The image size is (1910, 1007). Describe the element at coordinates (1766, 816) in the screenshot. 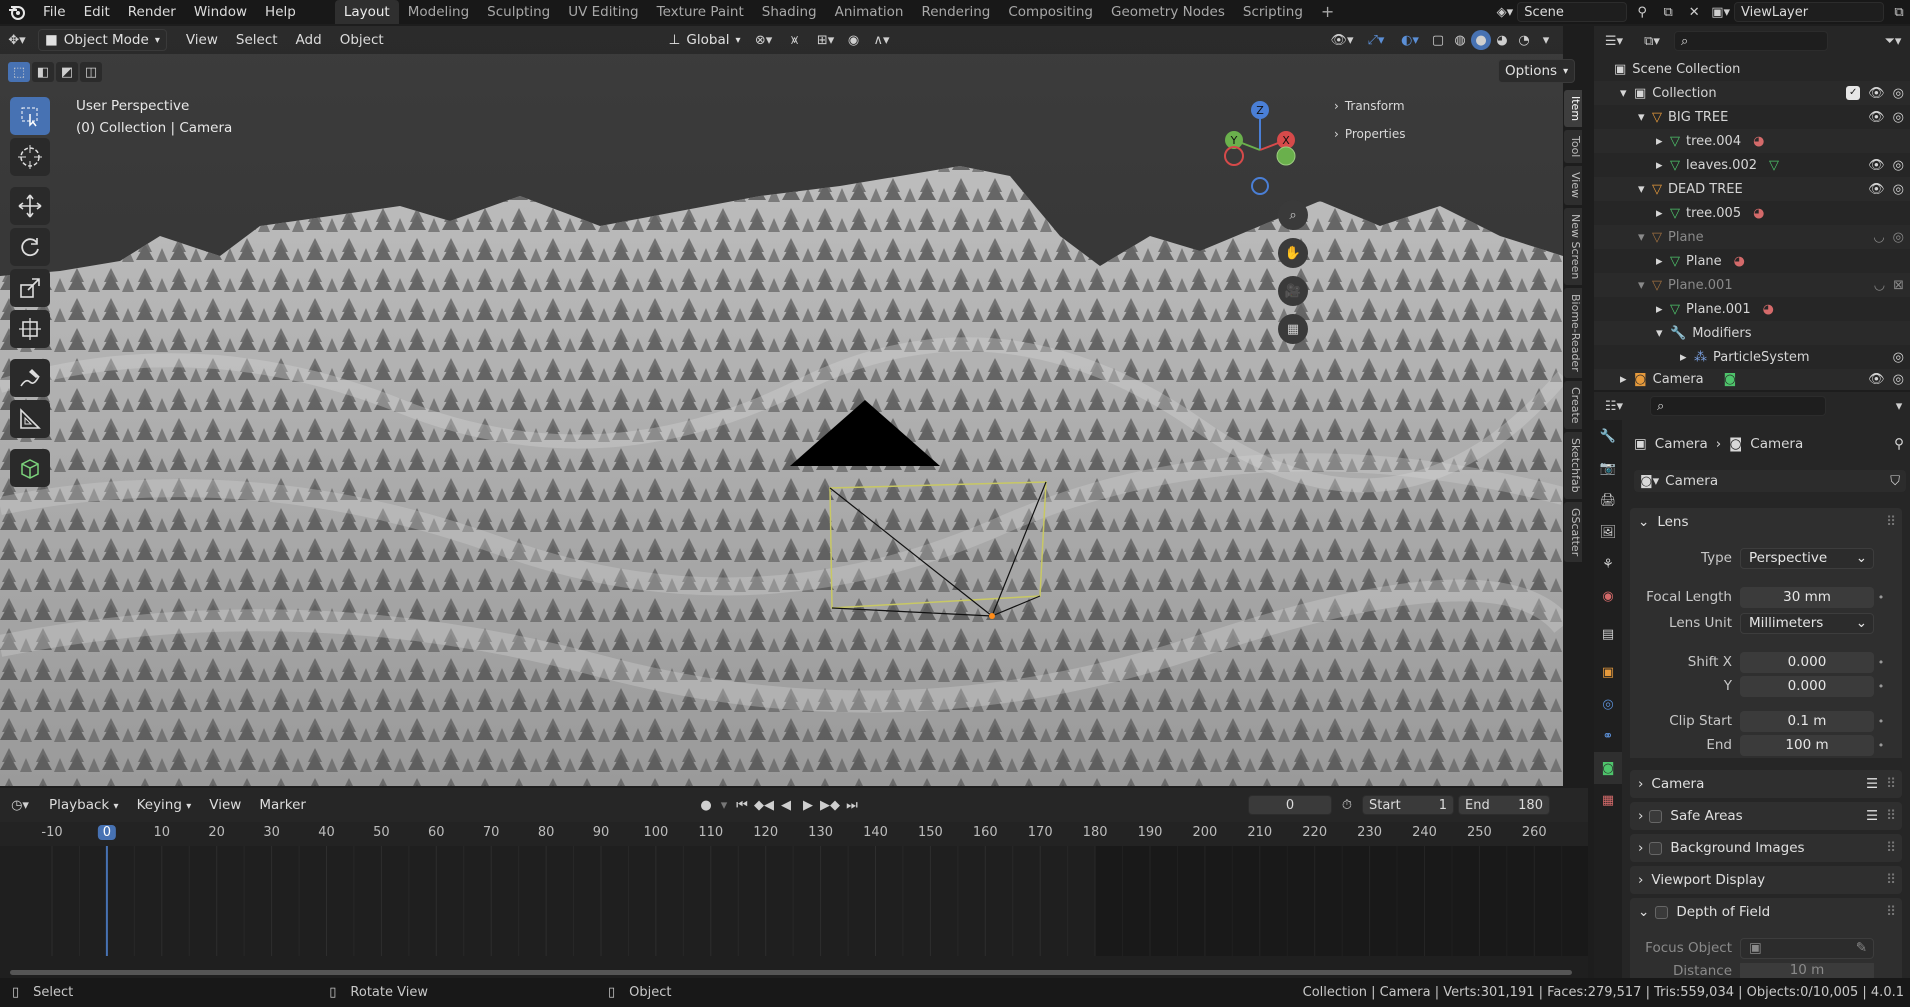

I see `safe-areas-panel-header: › Safe Areas ☰ ⠿` at that location.